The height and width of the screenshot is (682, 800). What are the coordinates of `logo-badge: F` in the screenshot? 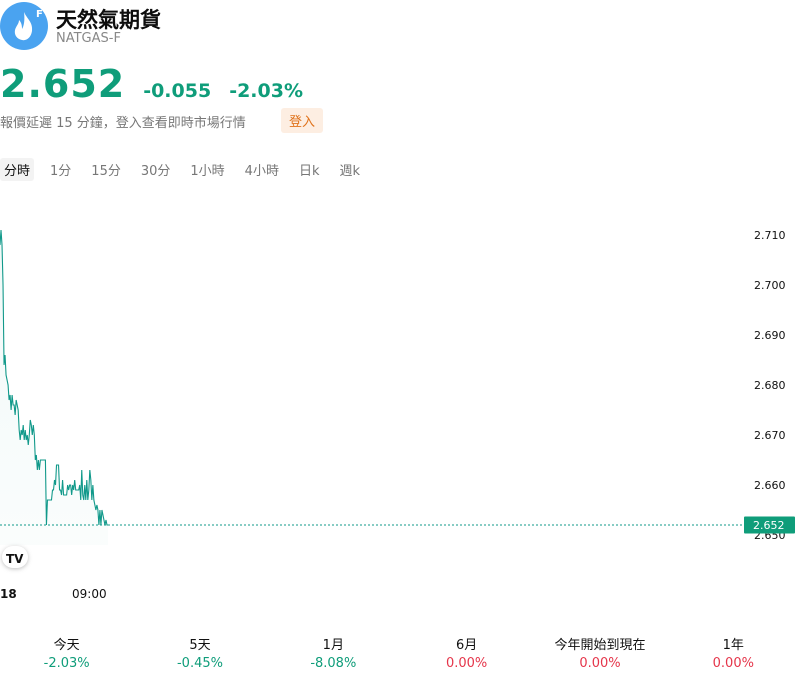 It's located at (39, 14).